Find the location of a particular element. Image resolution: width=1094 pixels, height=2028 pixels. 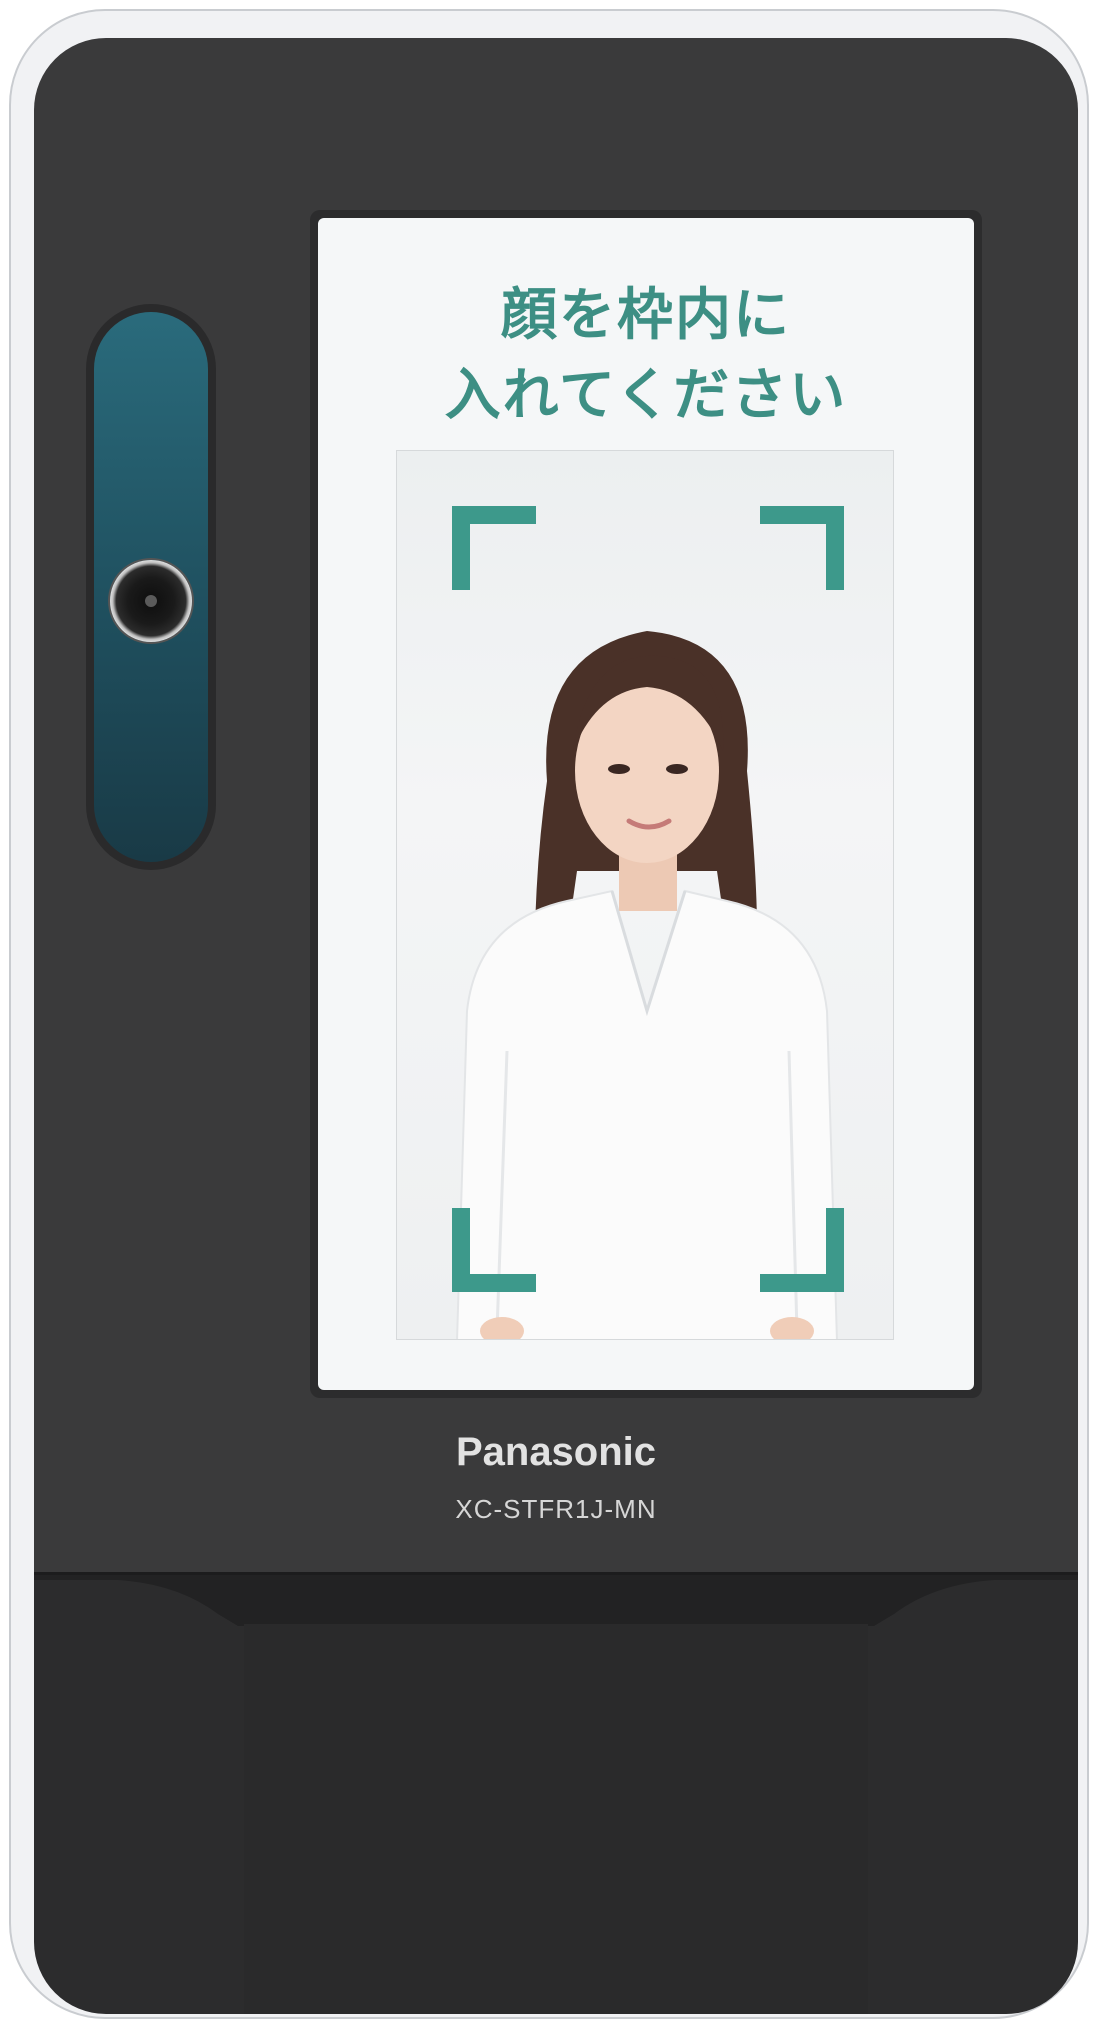

body-divider is located at coordinates (556, 1573).